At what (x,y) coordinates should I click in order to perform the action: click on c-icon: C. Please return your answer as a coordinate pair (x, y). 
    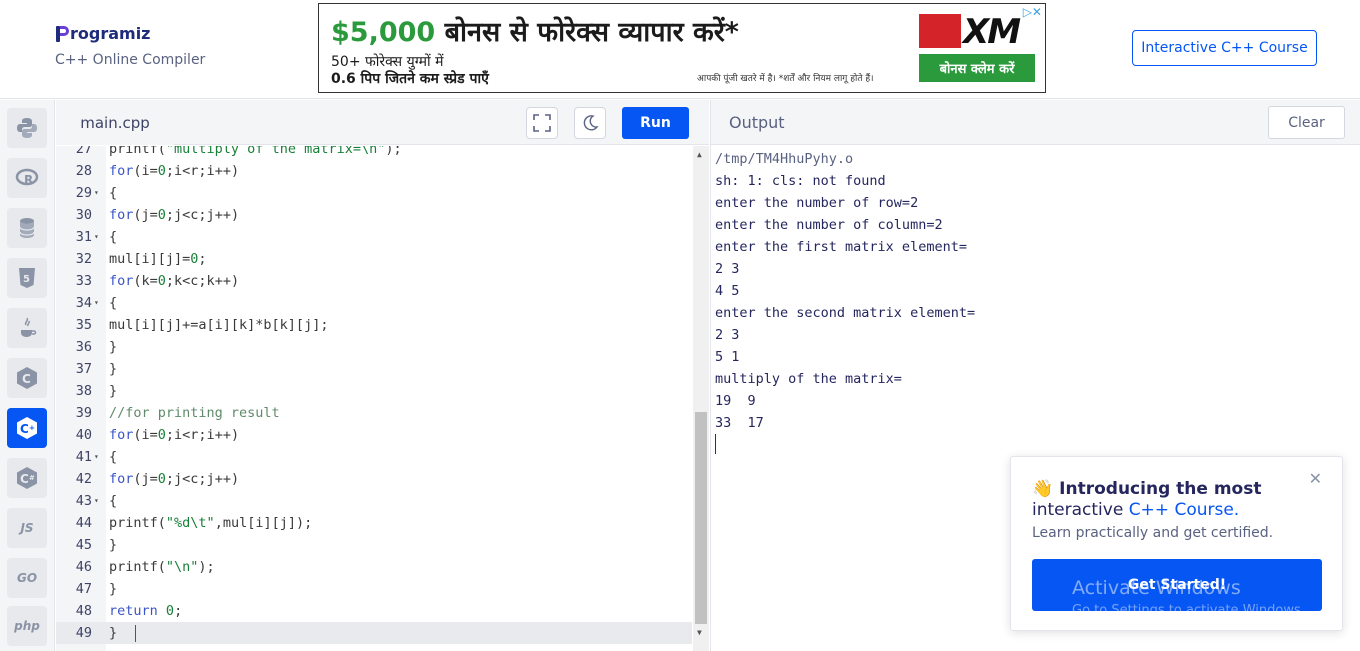
    Looking at the image, I should click on (27, 378).